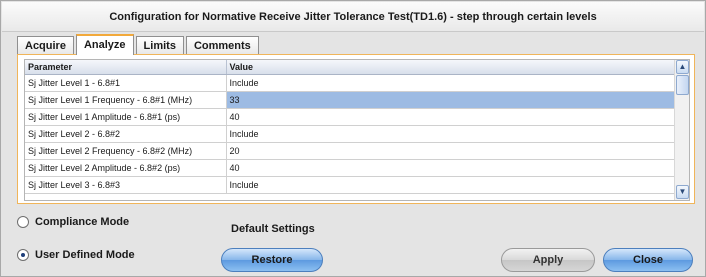 The image size is (706, 277). Describe the element at coordinates (682, 85) in the screenshot. I see `scroll-thumb` at that location.